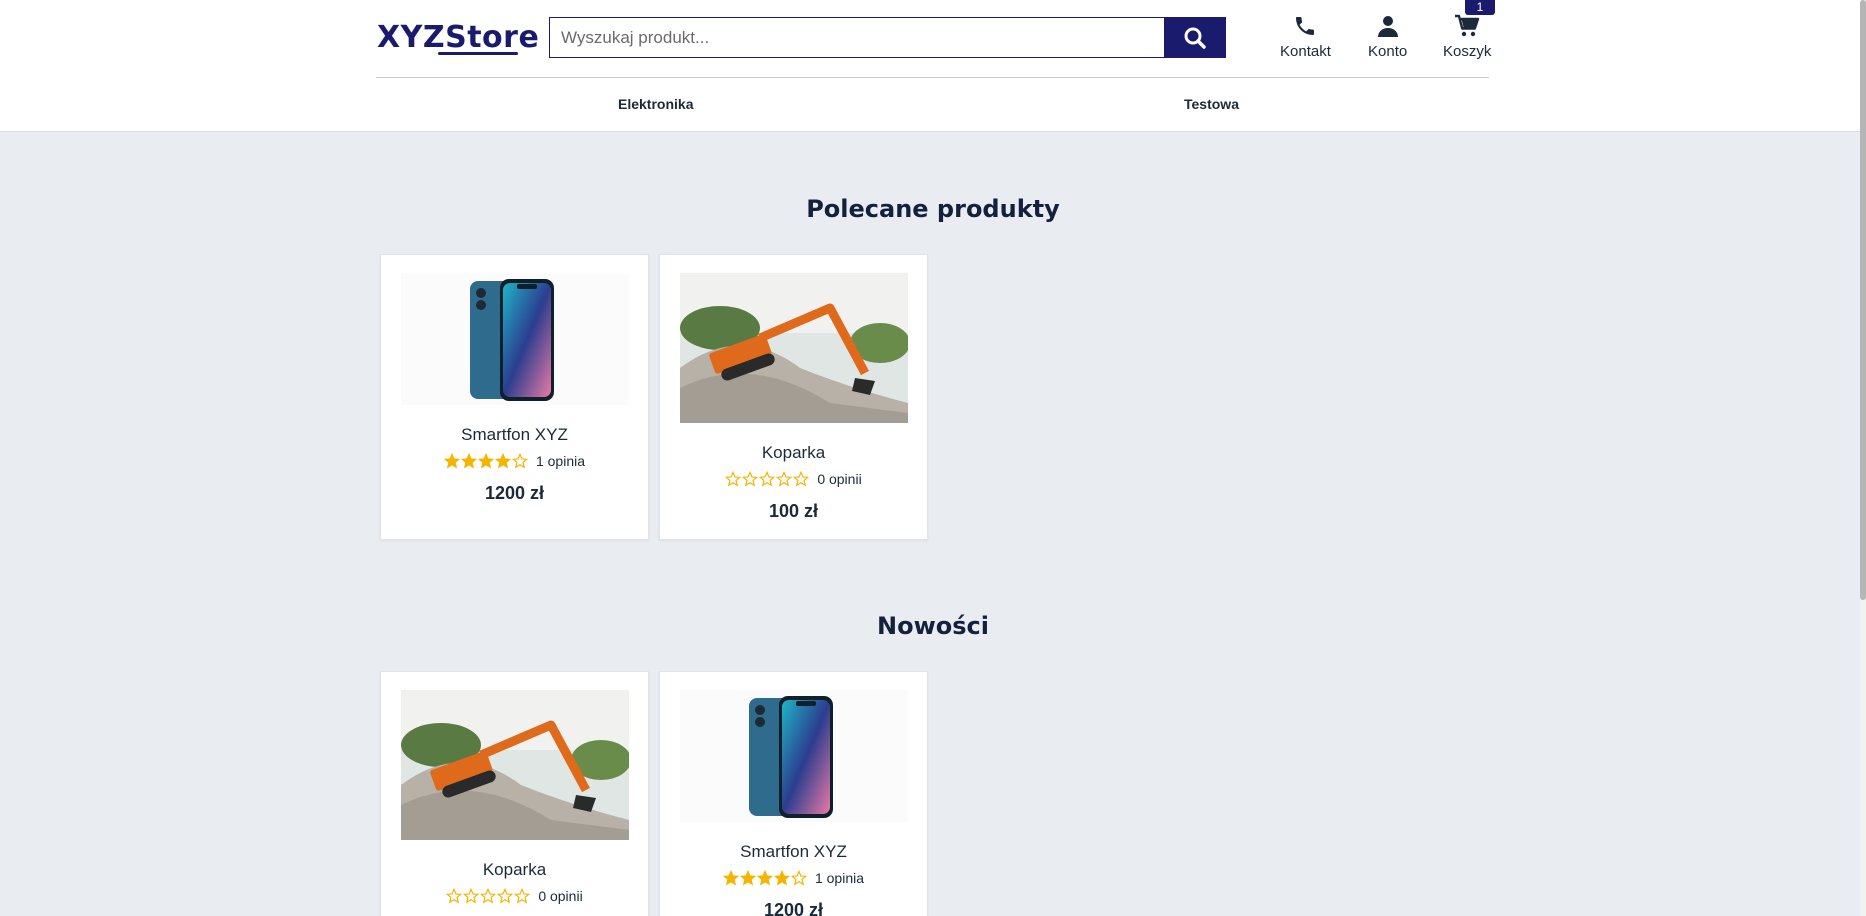 This screenshot has width=1866, height=916. I want to click on phone-icon, so click(1305, 26).